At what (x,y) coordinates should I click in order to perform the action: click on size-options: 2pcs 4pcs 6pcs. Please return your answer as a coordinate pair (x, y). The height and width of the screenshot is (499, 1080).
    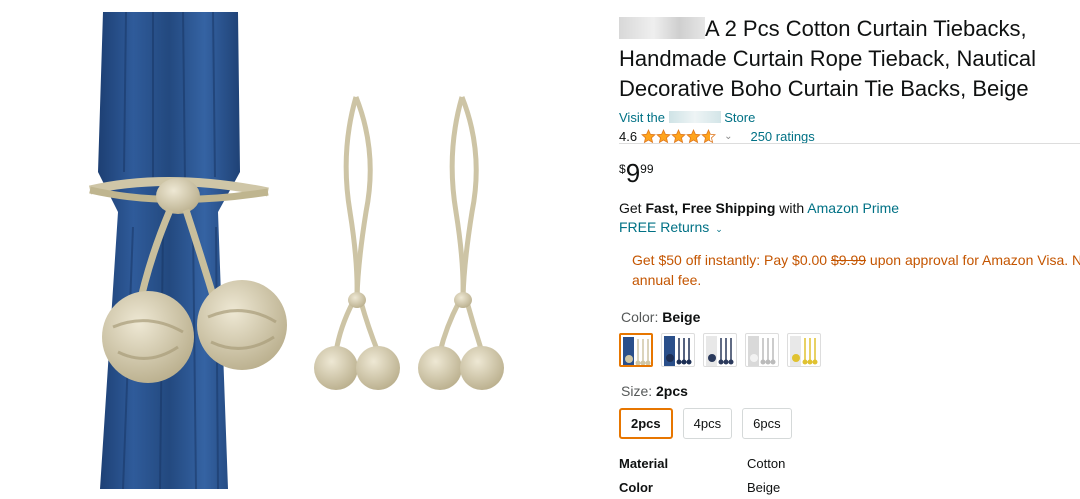
    Looking at the image, I should click on (705, 423).